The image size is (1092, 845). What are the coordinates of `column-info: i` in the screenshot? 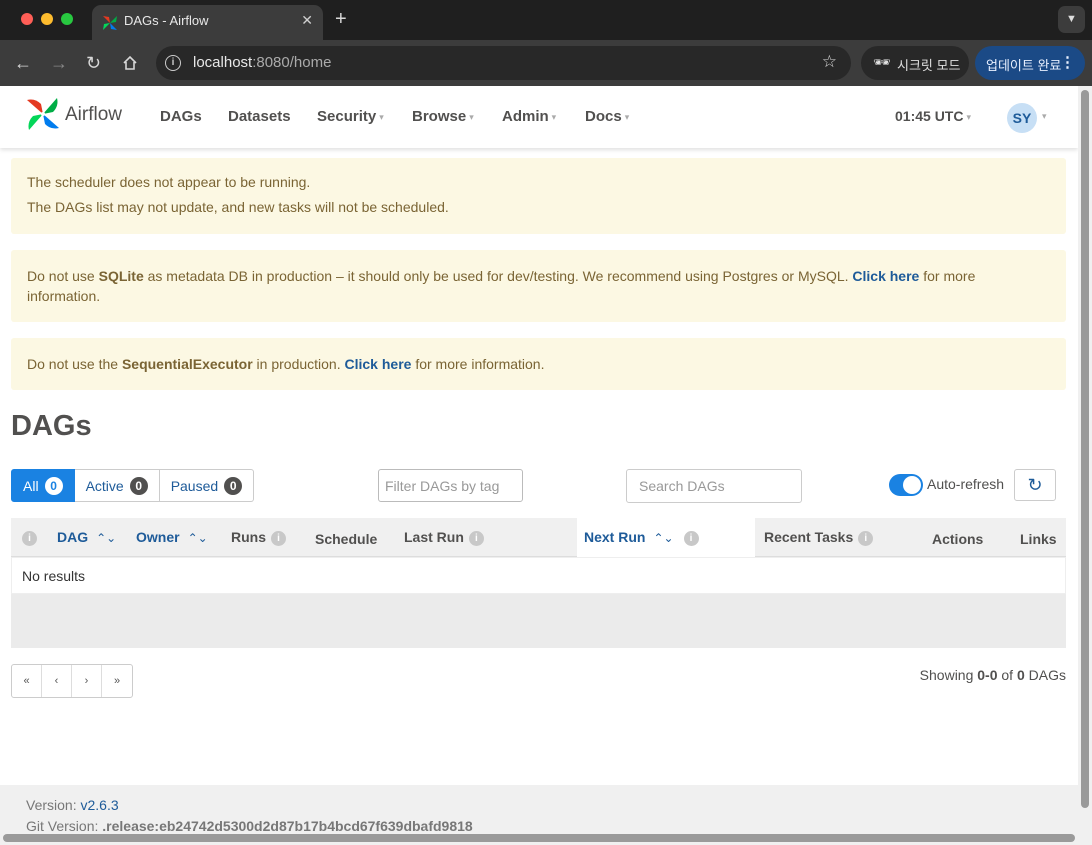 It's located at (29, 537).